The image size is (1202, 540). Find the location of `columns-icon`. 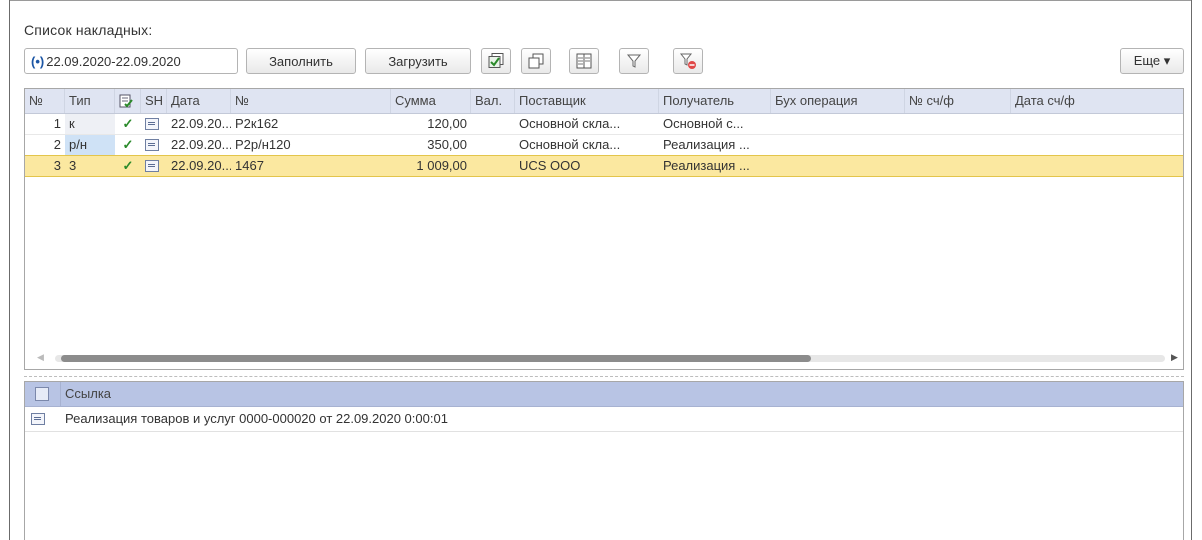

columns-icon is located at coordinates (584, 61).